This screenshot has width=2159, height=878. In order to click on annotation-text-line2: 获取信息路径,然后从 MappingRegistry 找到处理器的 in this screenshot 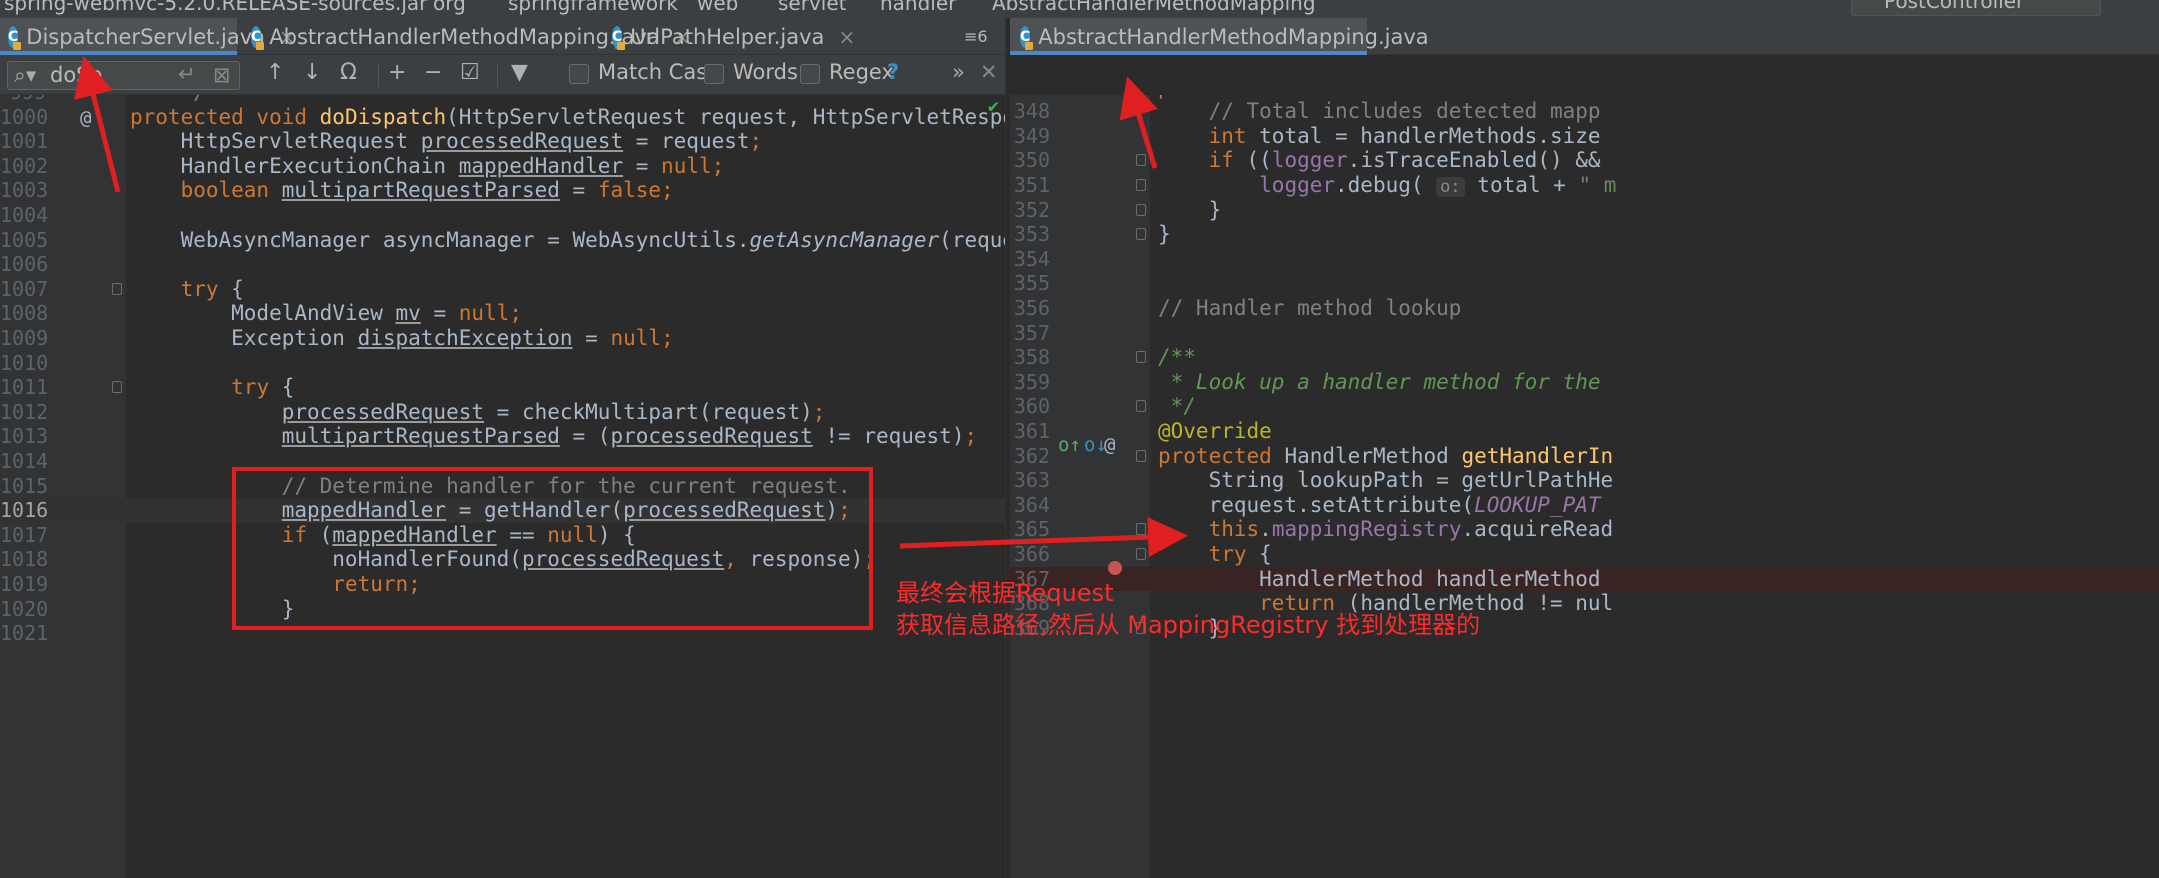, I will do `click(1188, 625)`.